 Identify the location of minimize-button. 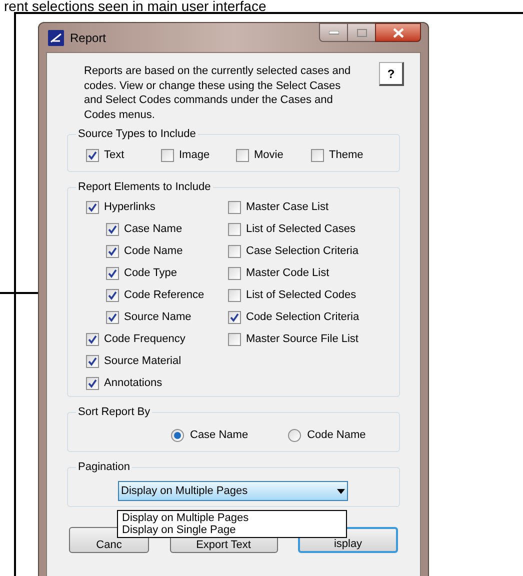
(333, 32).